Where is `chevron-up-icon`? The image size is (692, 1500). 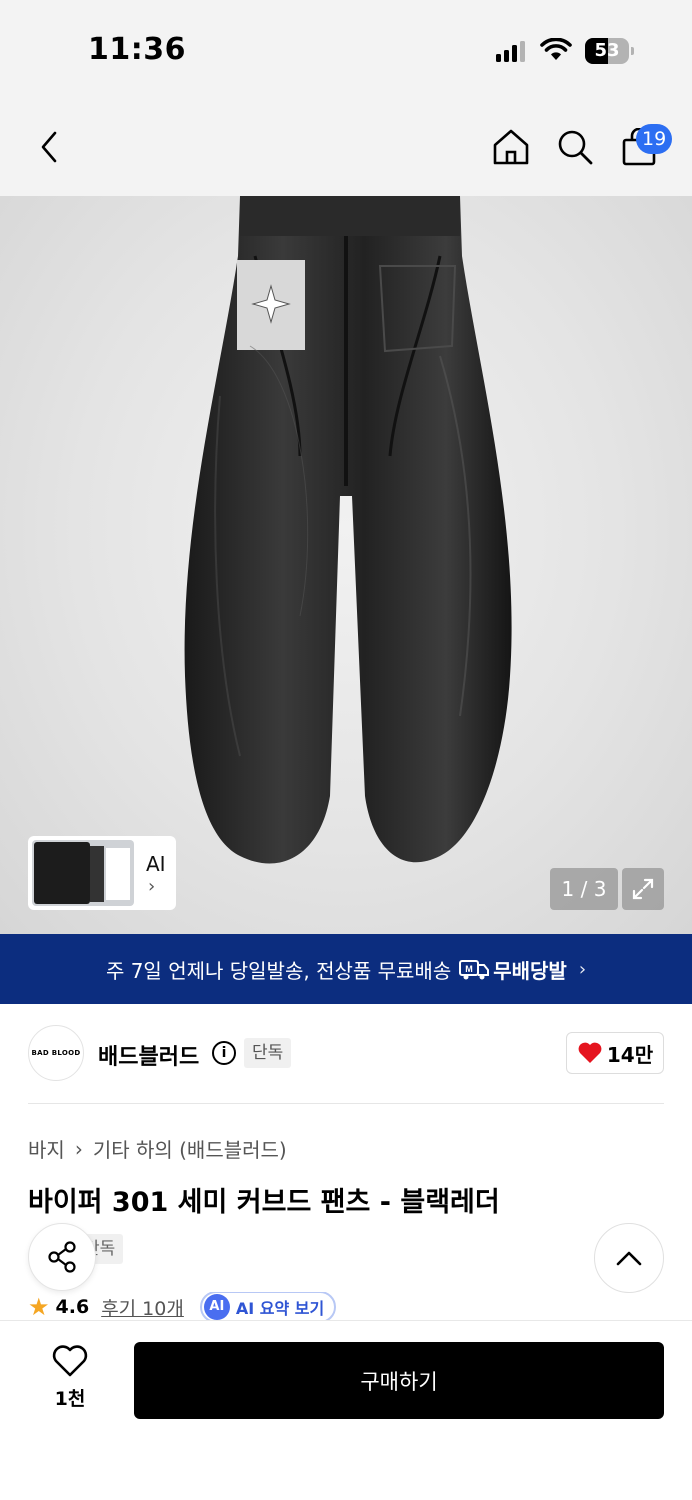
chevron-up-icon is located at coordinates (629, 1258).